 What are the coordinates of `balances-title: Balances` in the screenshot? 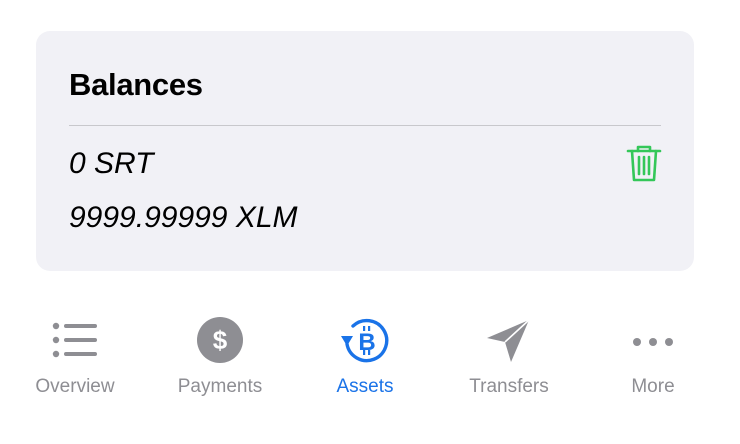 It's located at (136, 84).